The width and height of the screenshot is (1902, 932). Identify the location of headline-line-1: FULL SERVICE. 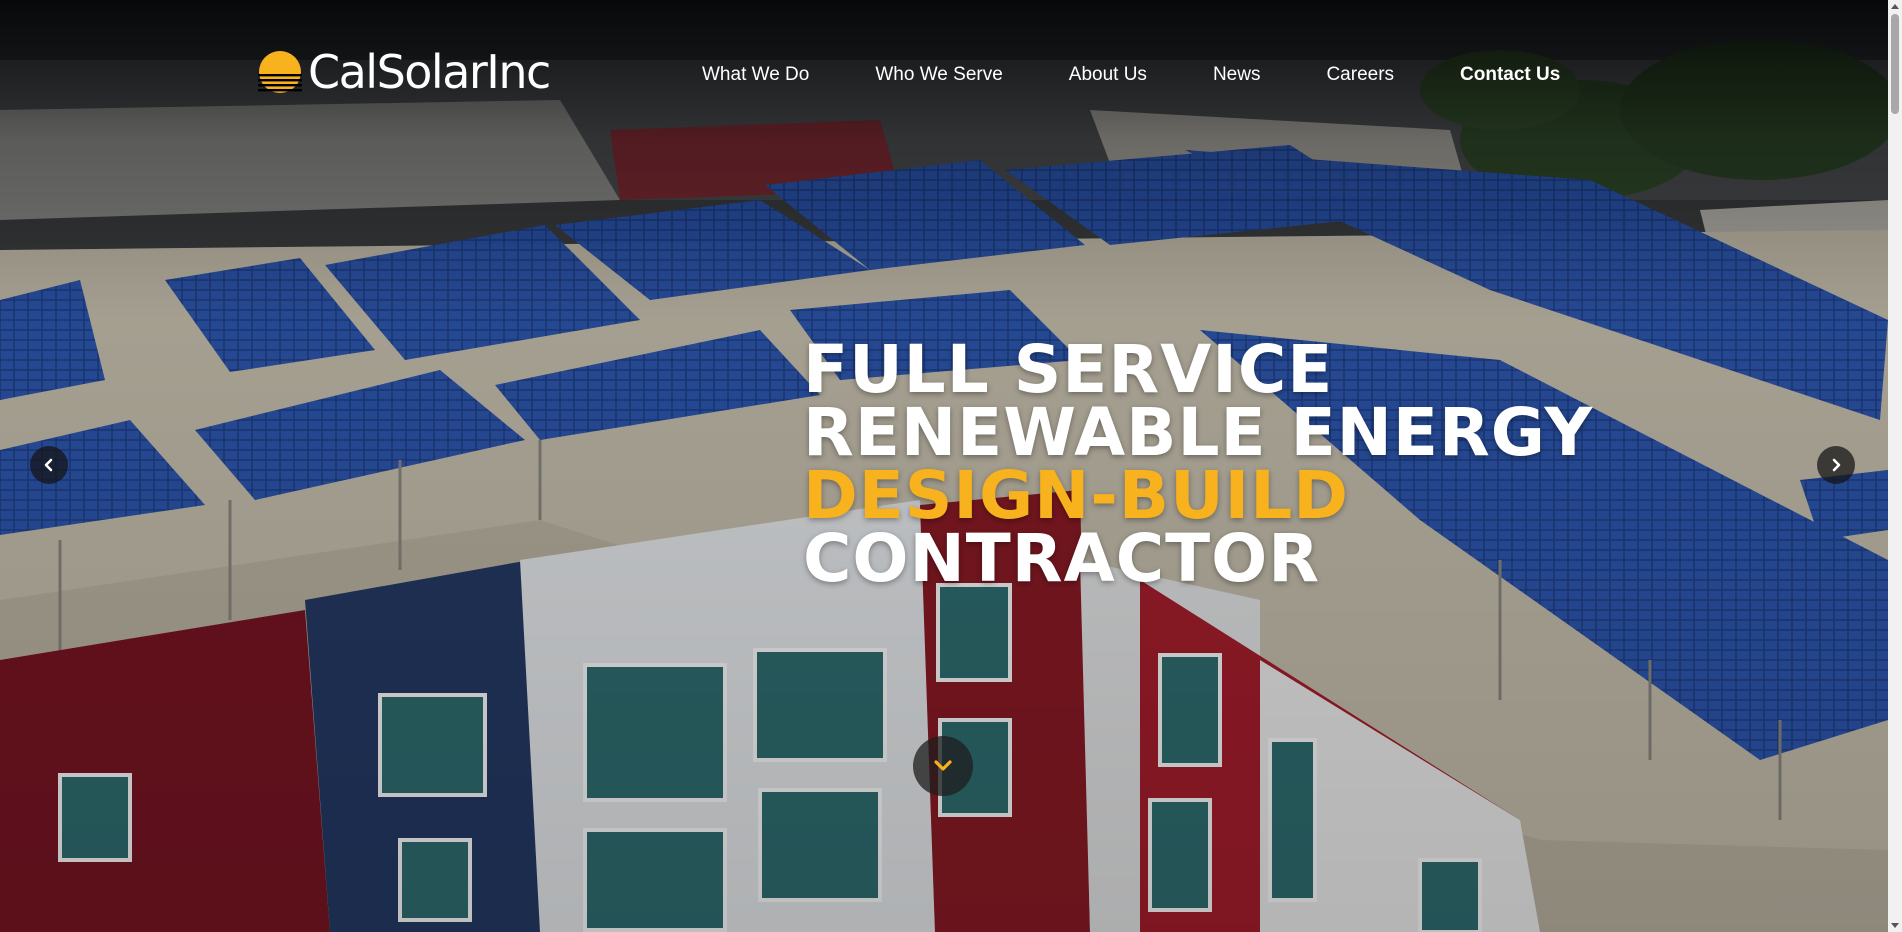
(1068, 369).